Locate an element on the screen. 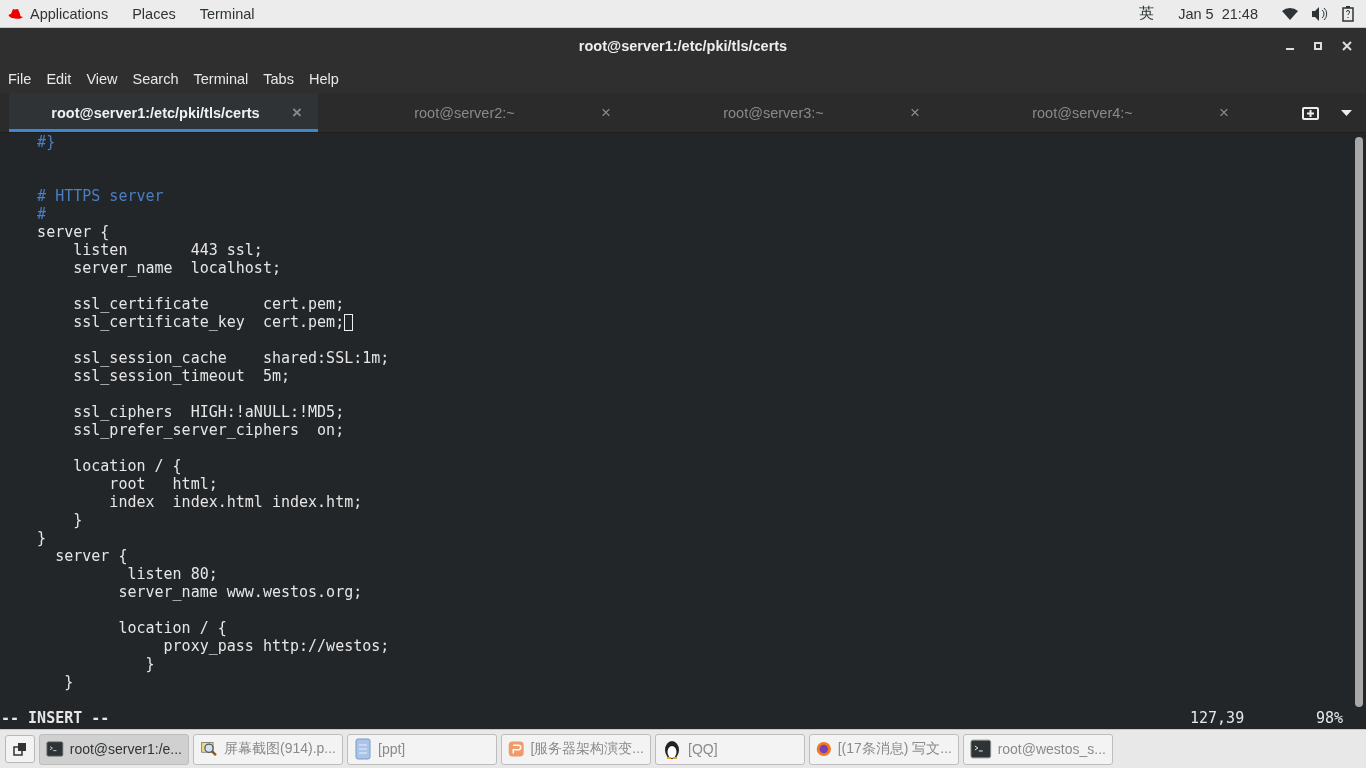 Image resolution: width=1366 pixels, height=768 pixels. top-bar-menu: Places is located at coordinates (154, 13).